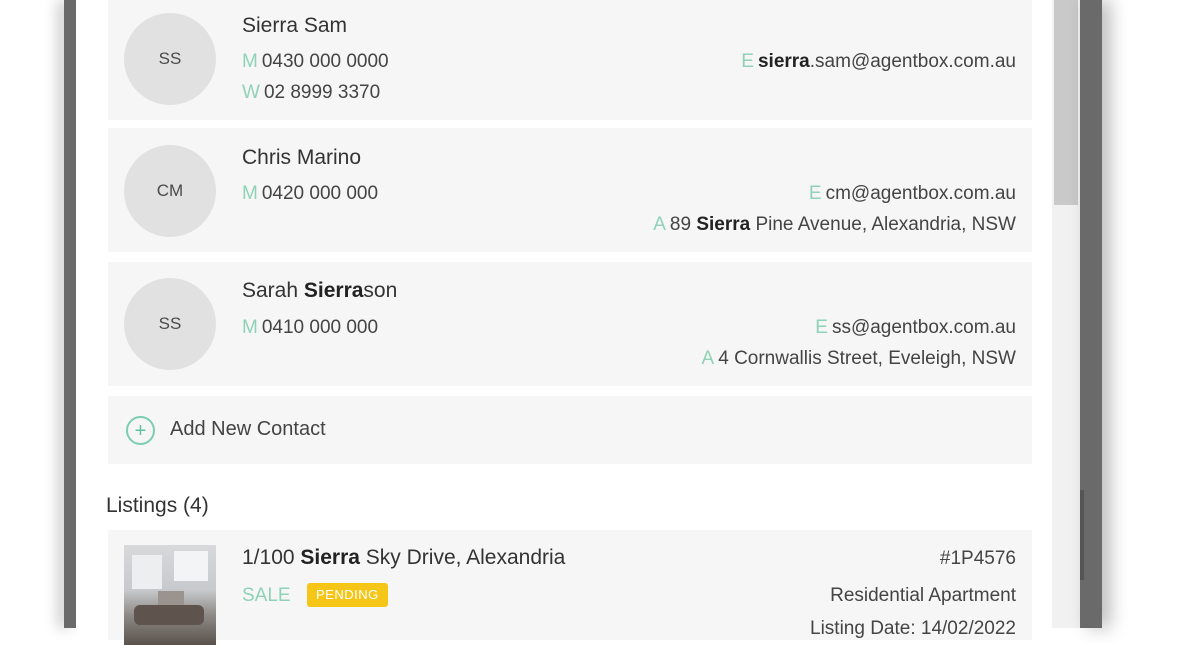 This screenshot has width=1196, height=645. What do you see at coordinates (570, 430) in the screenshot?
I see `add-contact-button: + Add New Contact` at bounding box center [570, 430].